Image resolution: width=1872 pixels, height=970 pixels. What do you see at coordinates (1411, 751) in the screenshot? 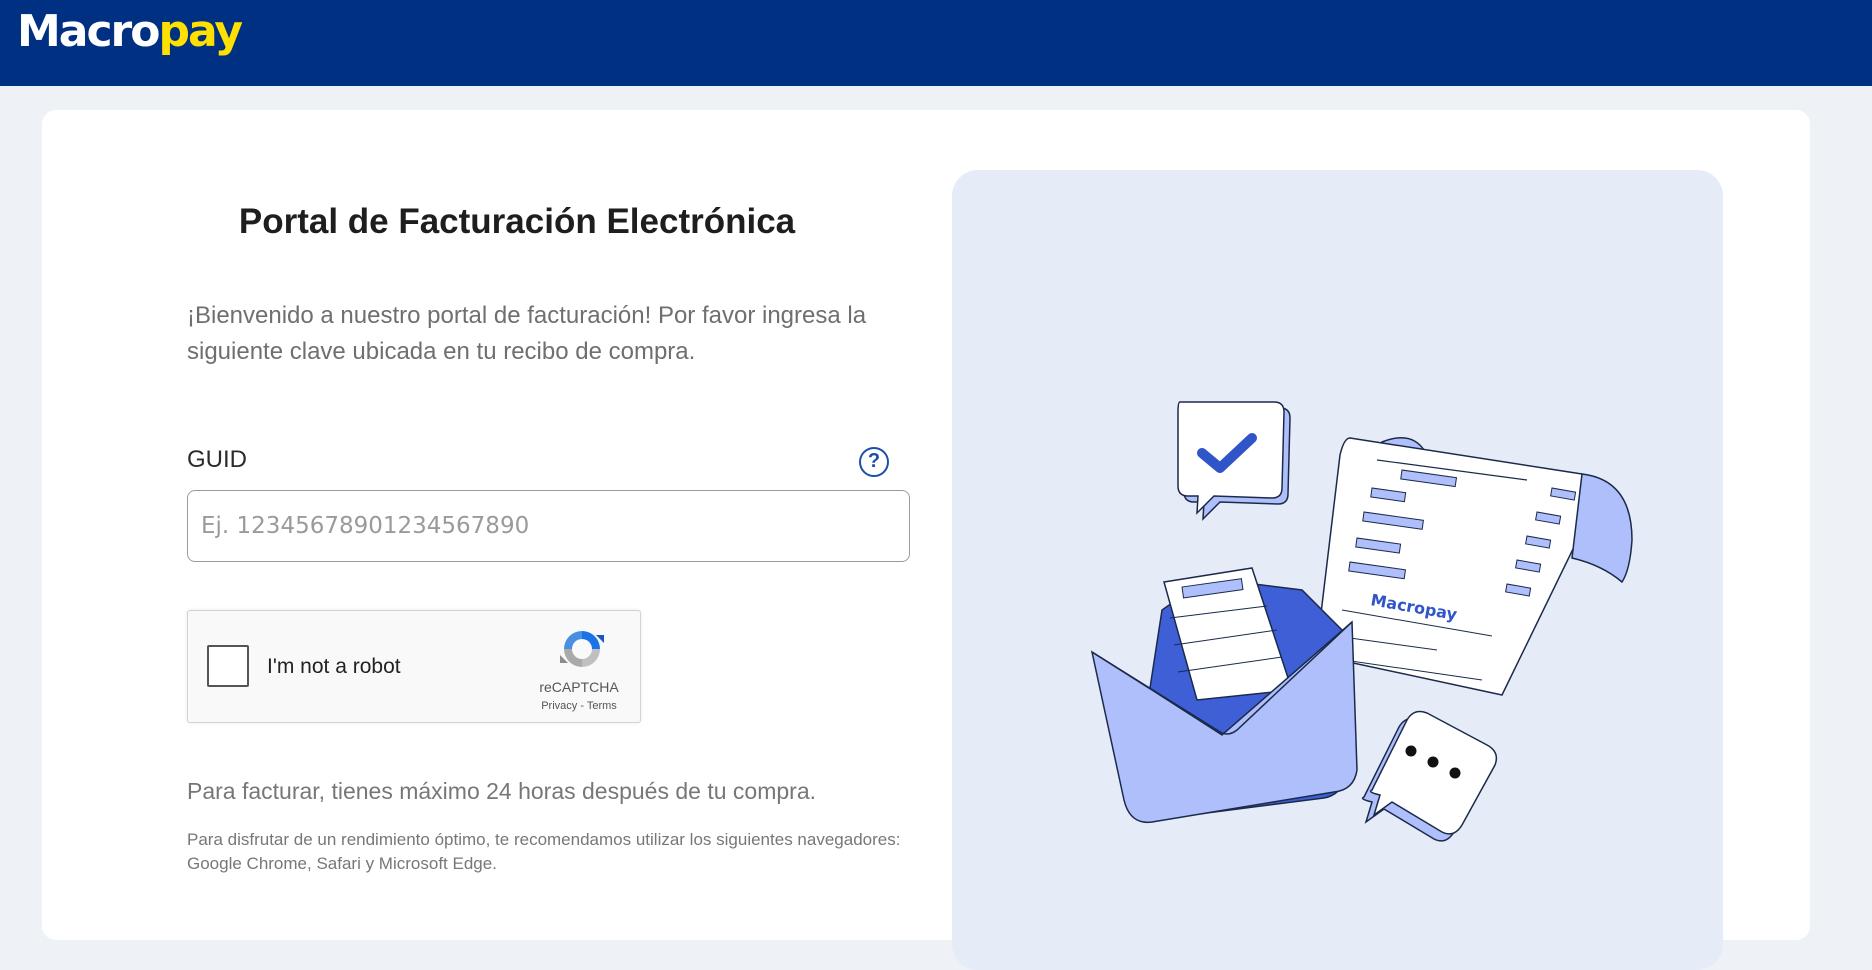
I see `ellipsis-icon` at bounding box center [1411, 751].